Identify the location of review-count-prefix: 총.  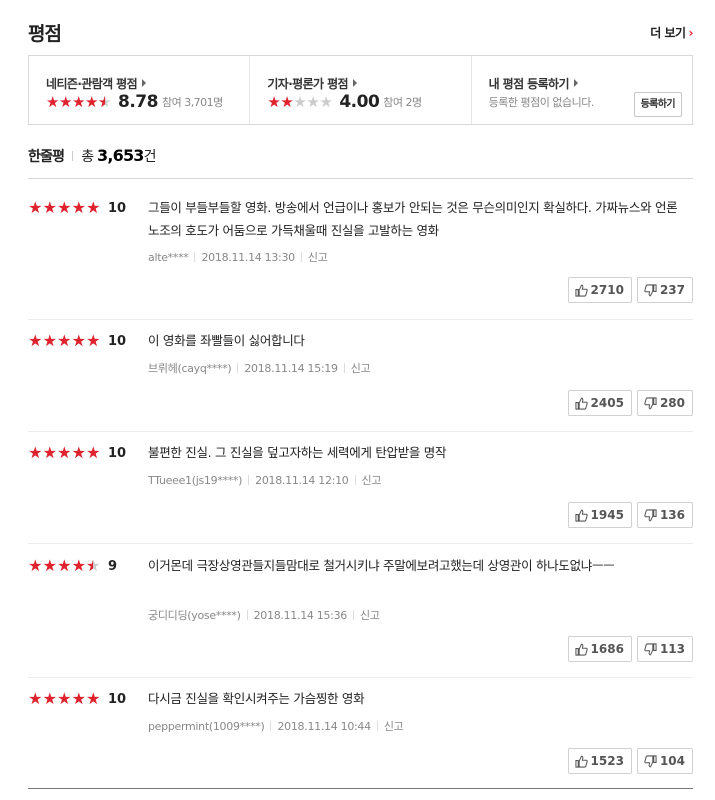
(87, 157).